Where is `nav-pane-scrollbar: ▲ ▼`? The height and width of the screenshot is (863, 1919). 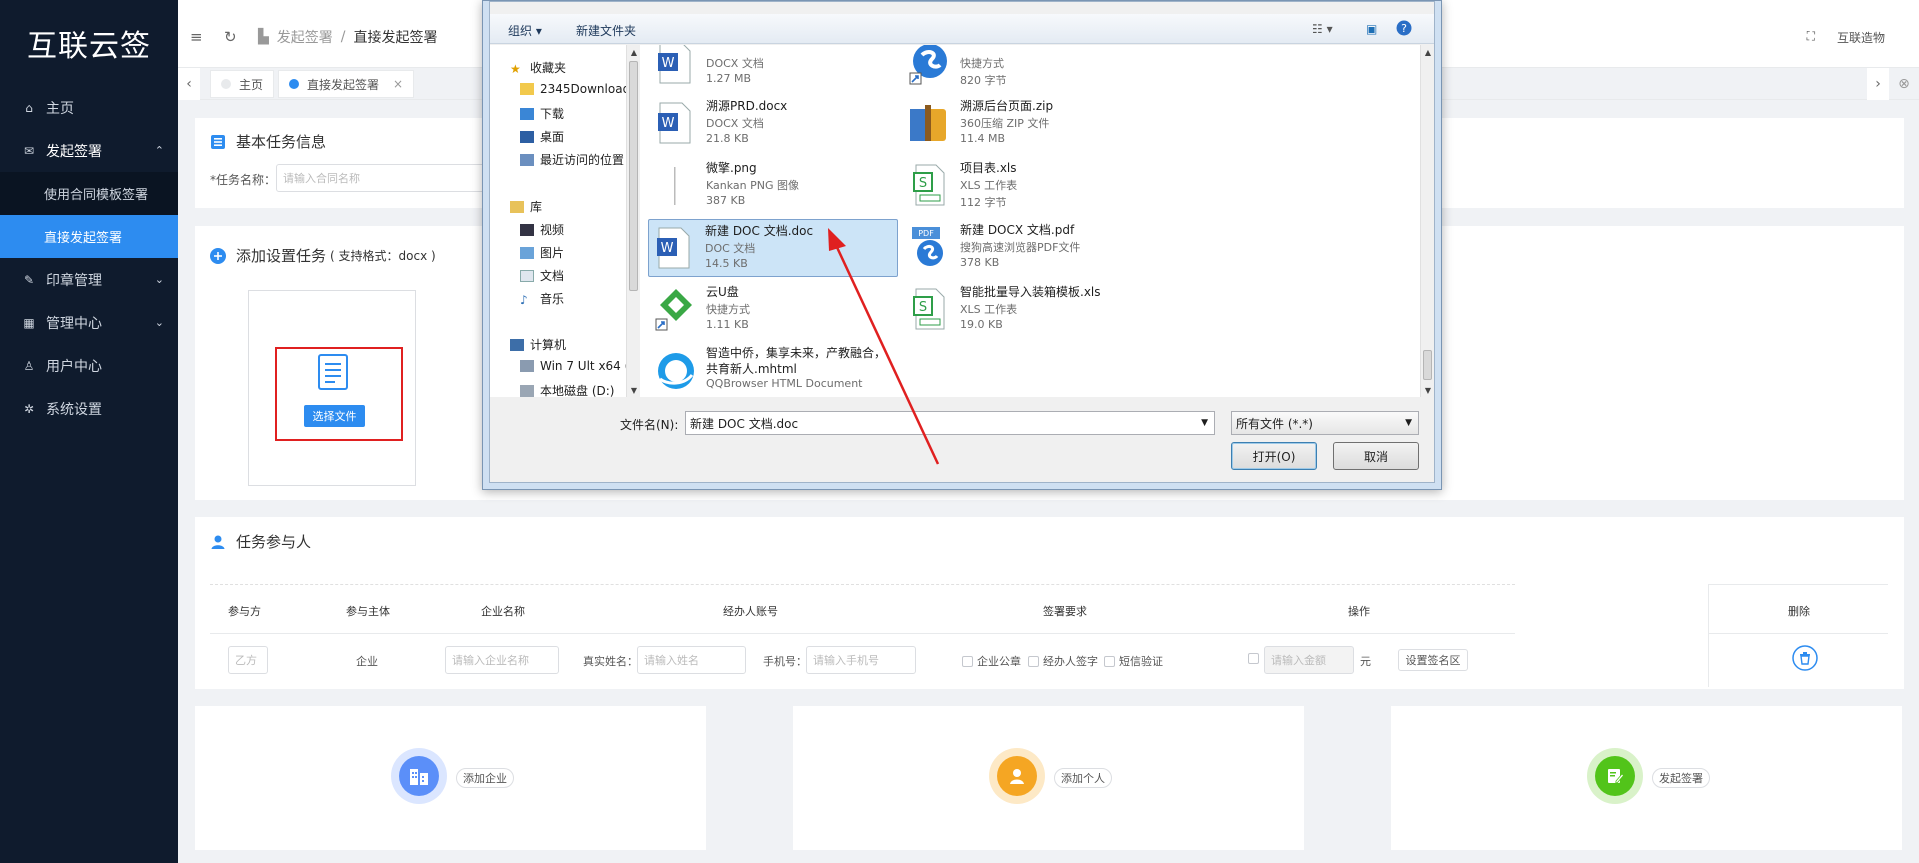 nav-pane-scrollbar: ▲ ▼ is located at coordinates (633, 221).